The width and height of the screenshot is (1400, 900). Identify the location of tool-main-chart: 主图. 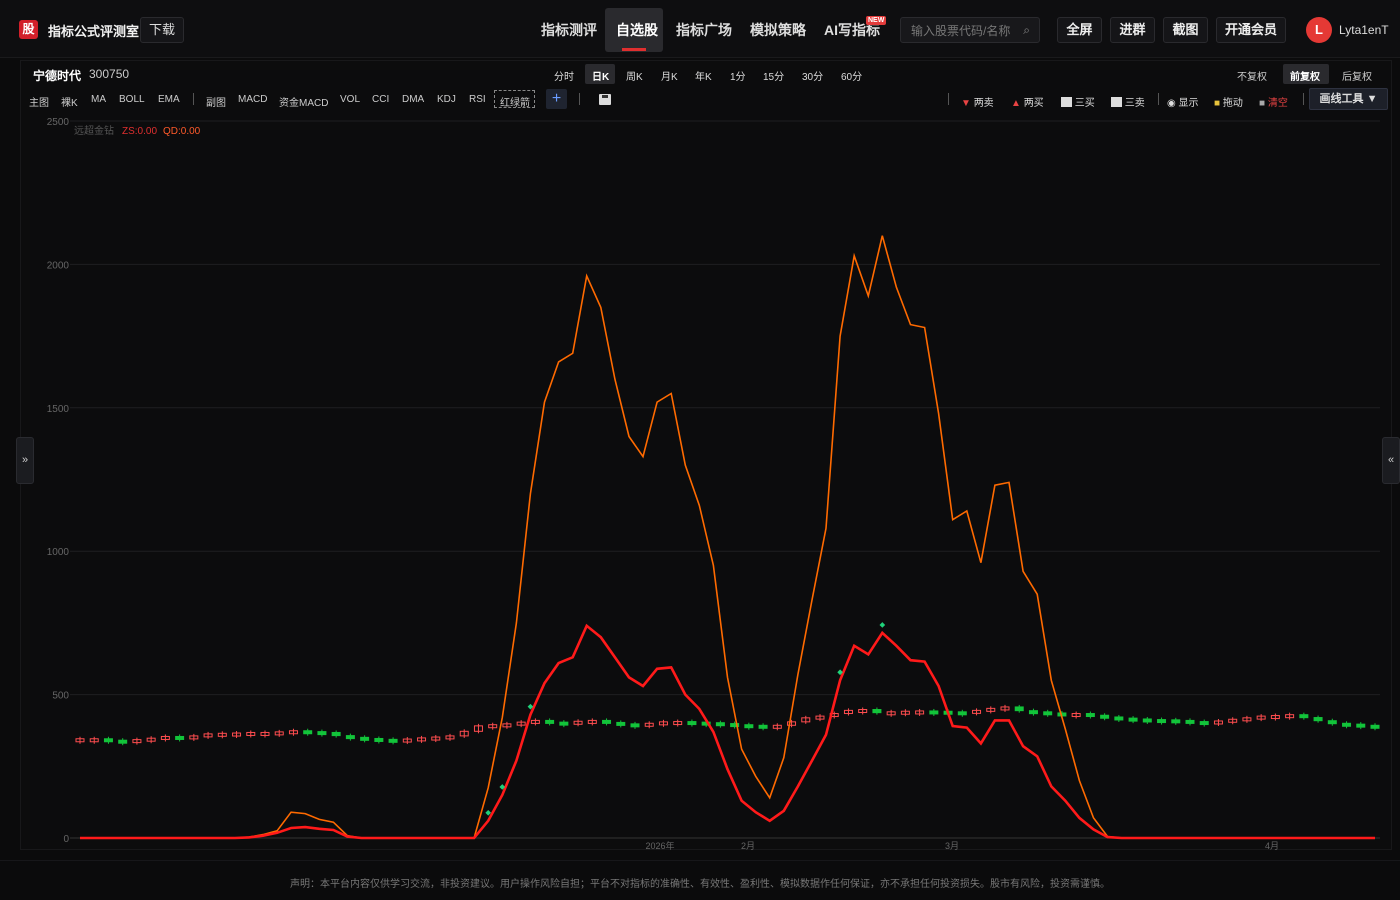
(39, 101).